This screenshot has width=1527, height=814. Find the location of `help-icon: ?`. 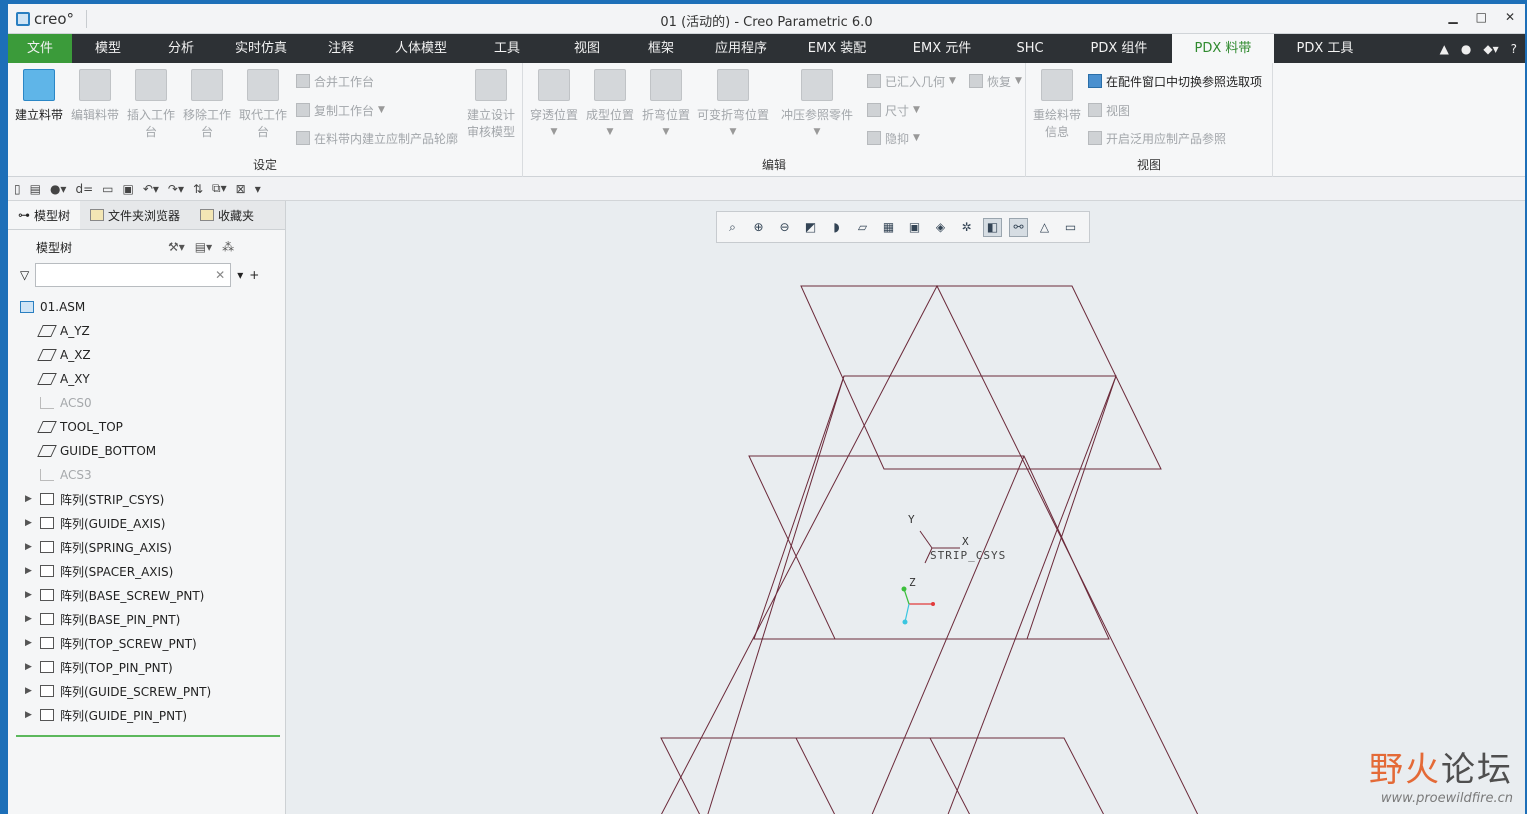

help-icon: ? is located at coordinates (1514, 49).